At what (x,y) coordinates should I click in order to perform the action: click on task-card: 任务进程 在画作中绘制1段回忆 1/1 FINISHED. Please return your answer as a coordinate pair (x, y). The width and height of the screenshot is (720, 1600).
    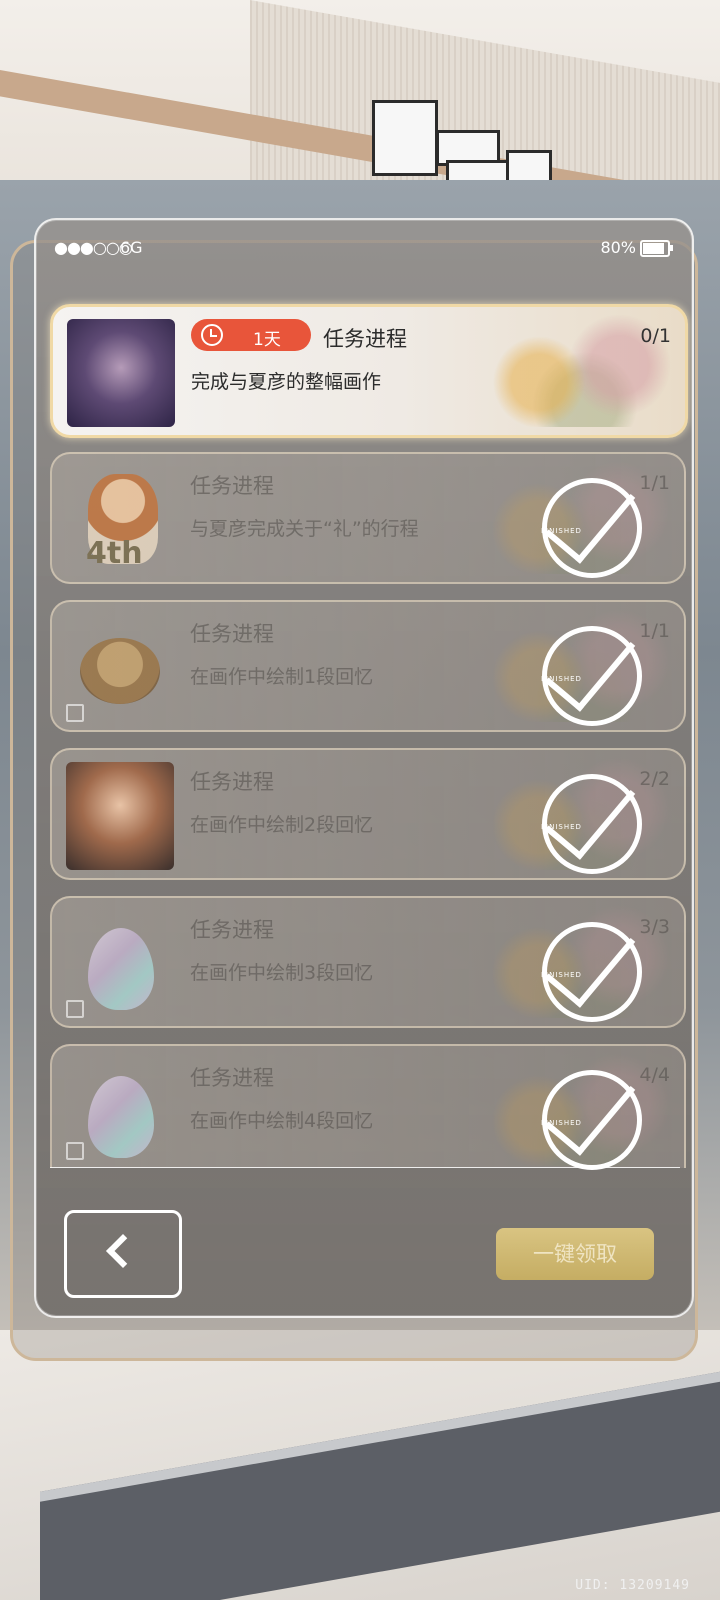
    Looking at the image, I should click on (368, 666).